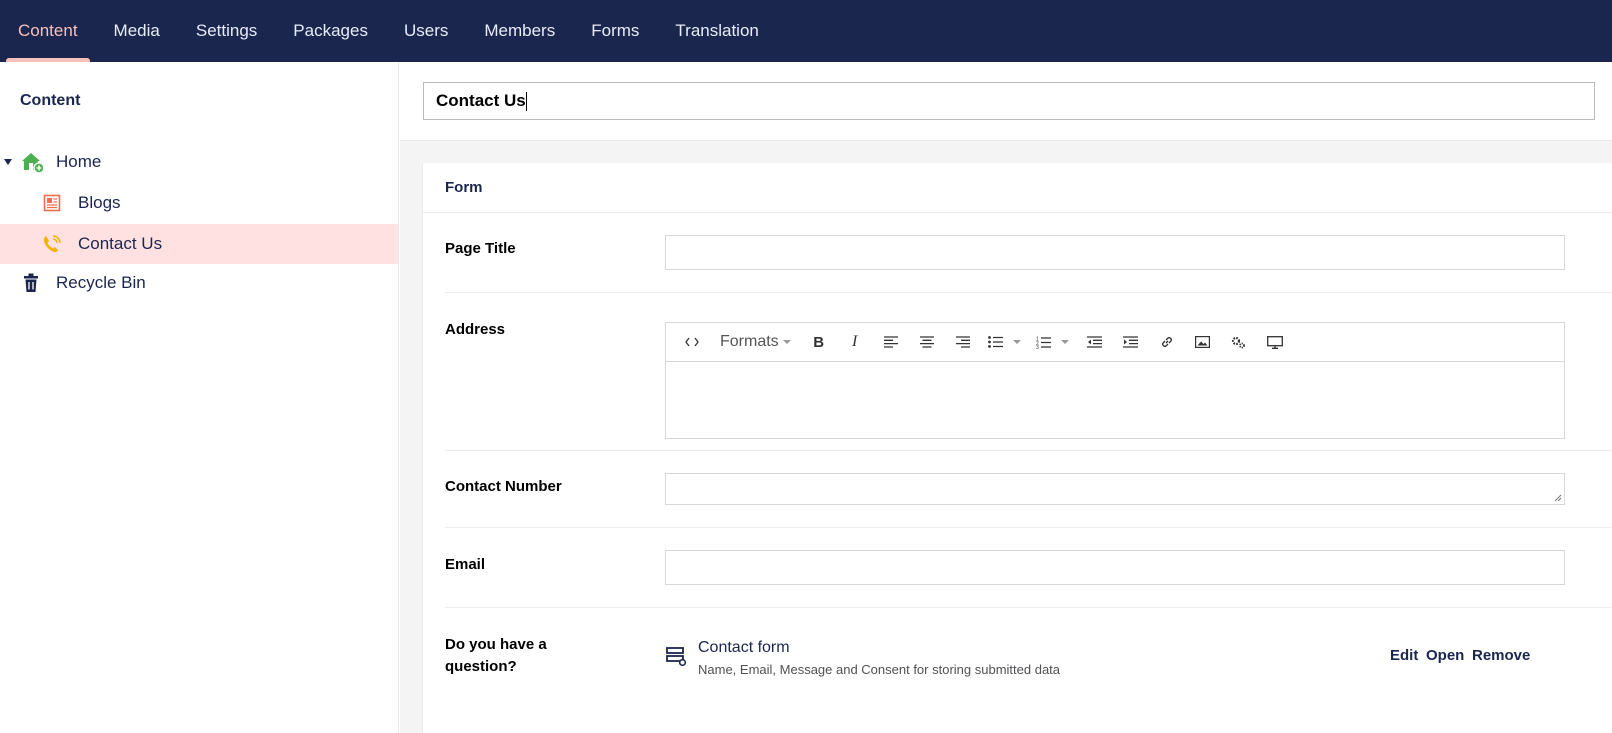 The image size is (1612, 733). Describe the element at coordinates (692, 342) in the screenshot. I see `source-code-icon` at that location.